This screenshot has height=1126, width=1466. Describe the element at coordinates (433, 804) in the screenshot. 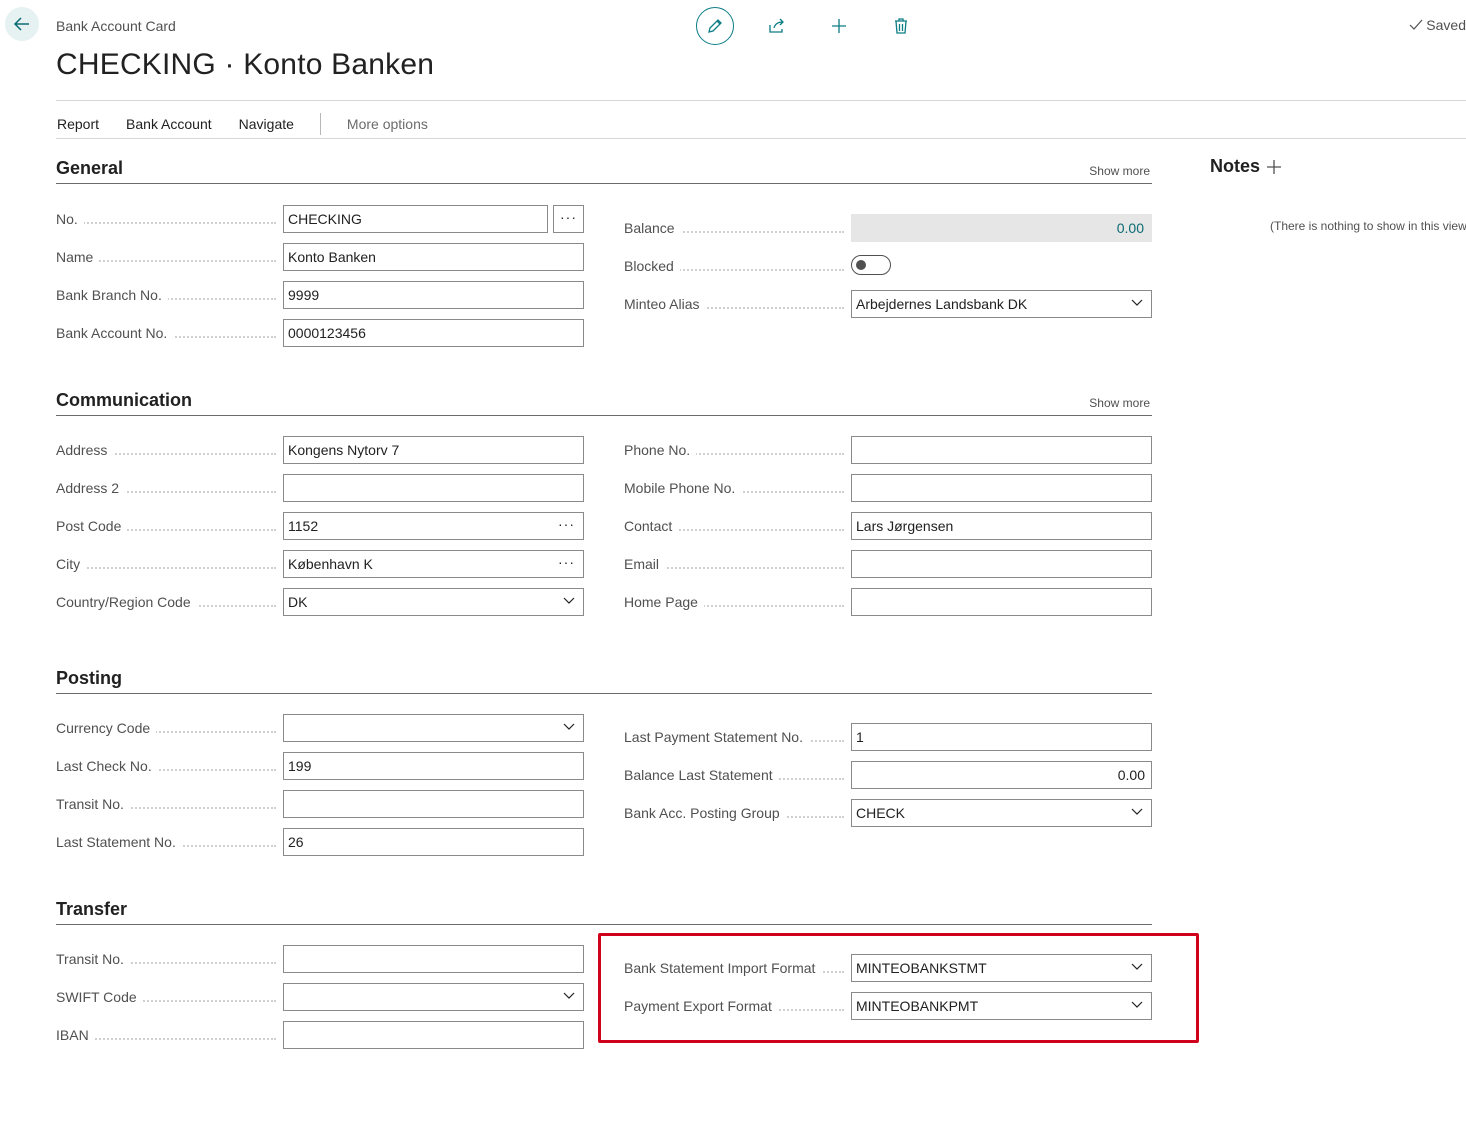

I see `transit-no-posting-input` at that location.